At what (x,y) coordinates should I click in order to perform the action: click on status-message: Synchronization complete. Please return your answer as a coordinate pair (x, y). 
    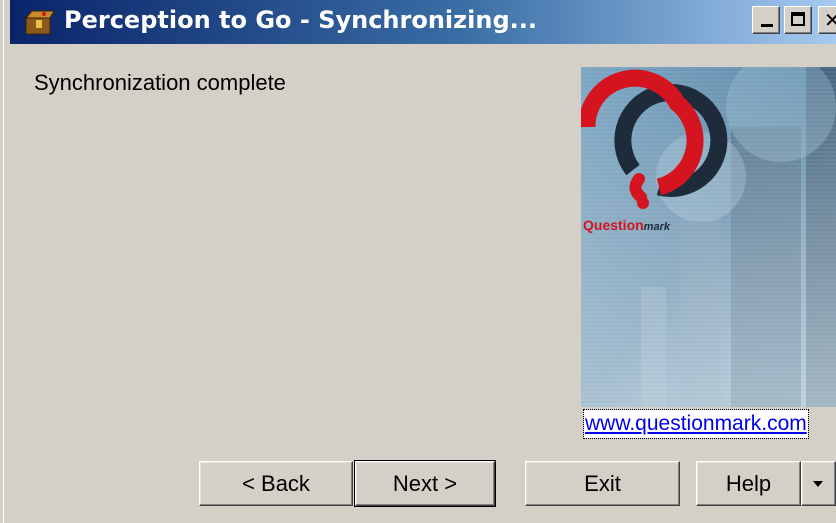
    Looking at the image, I should click on (160, 82).